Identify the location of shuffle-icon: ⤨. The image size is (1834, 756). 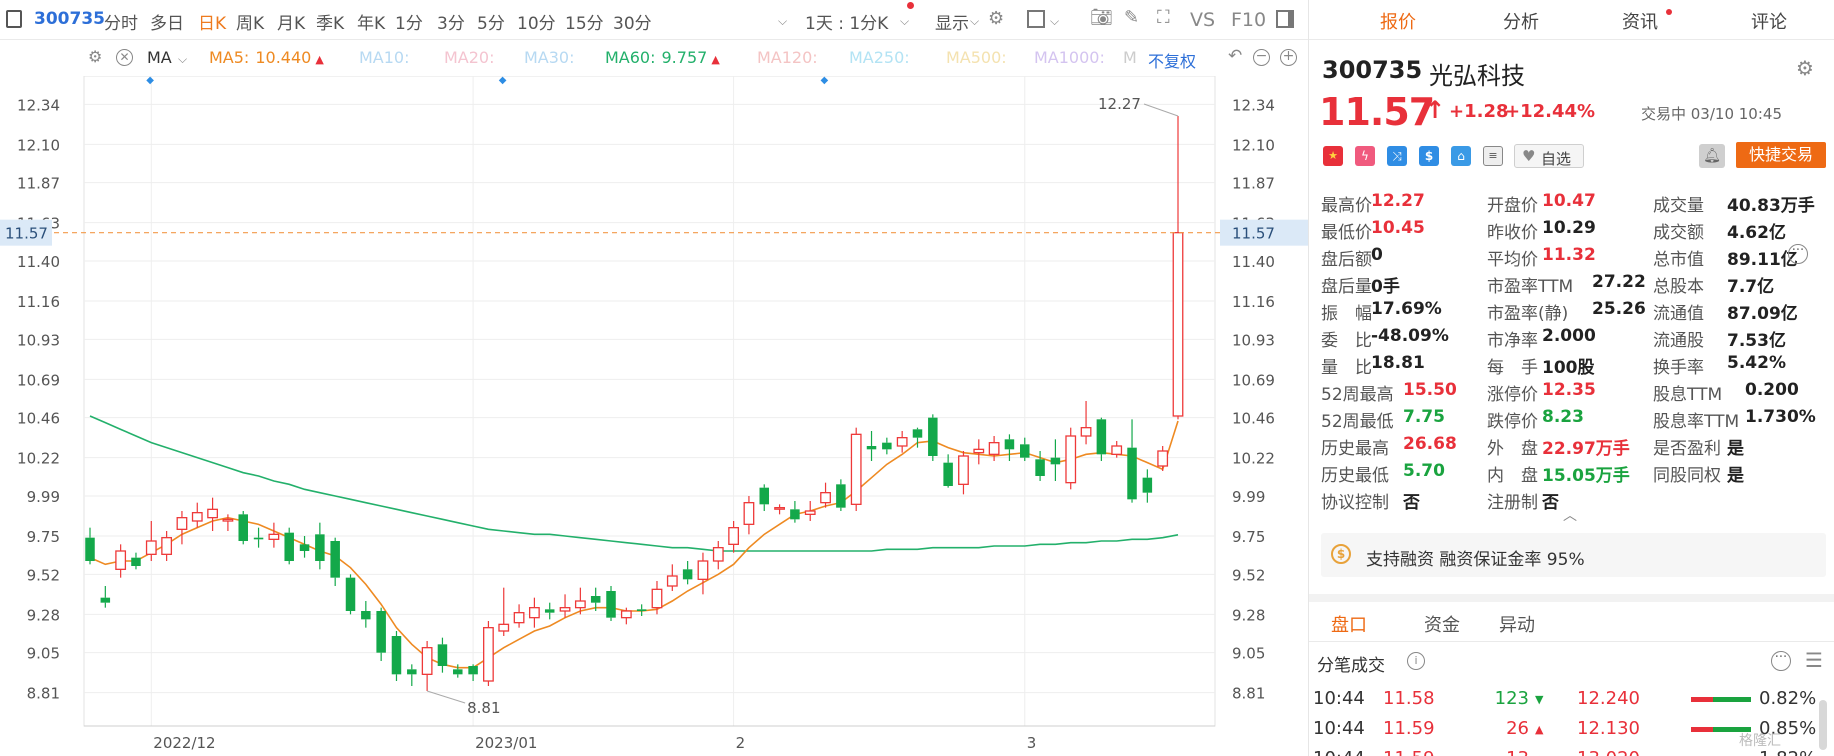
(1397, 156).